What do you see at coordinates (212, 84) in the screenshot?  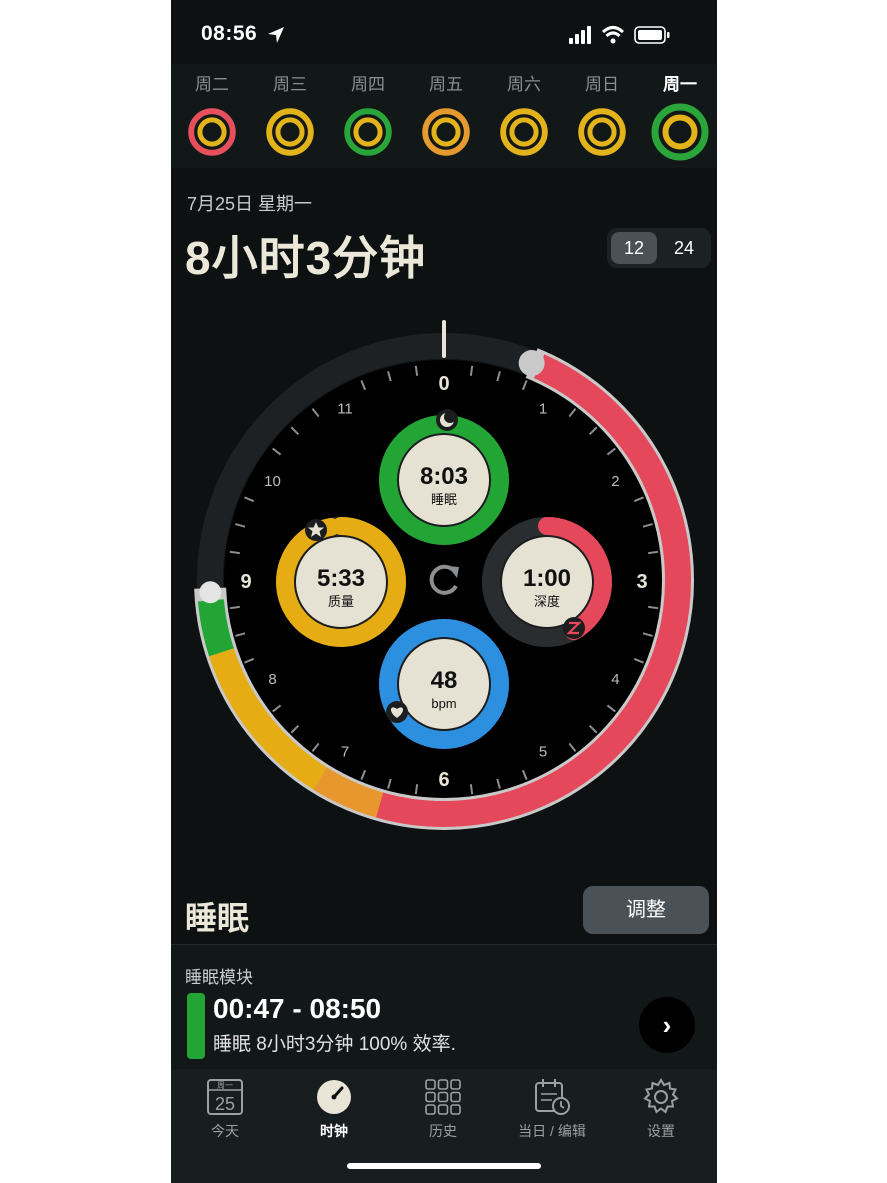 I see `week-day-label: 周二` at bounding box center [212, 84].